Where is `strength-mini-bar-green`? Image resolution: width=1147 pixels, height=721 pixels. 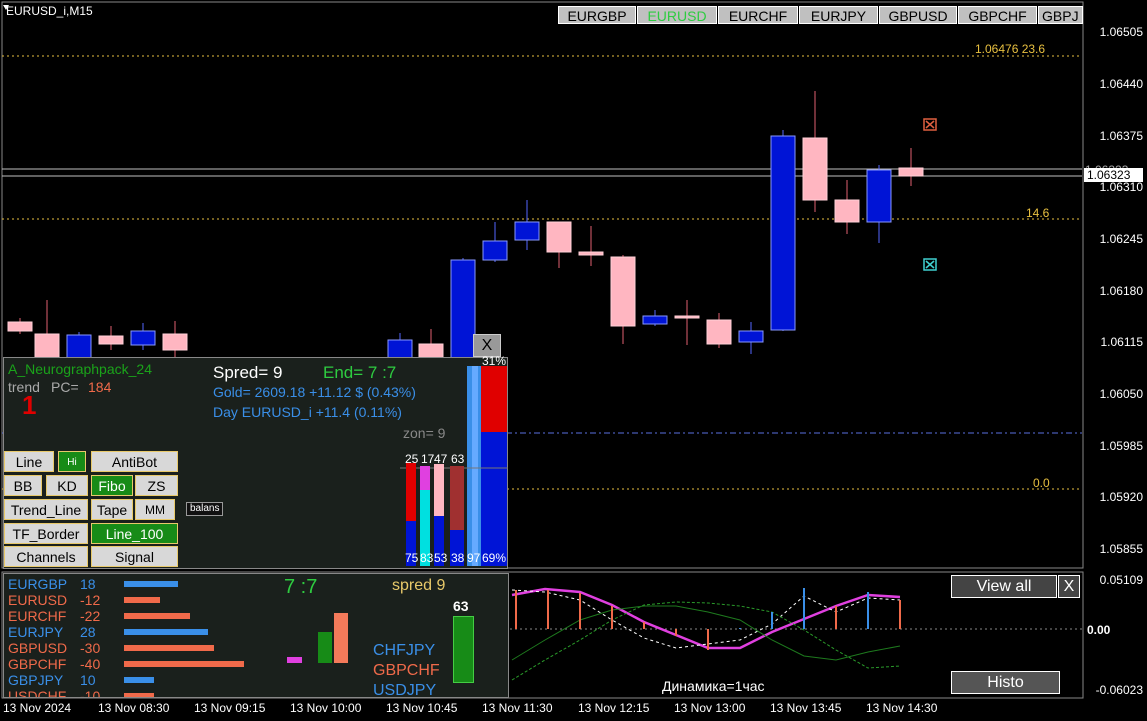 strength-mini-bar-green is located at coordinates (325, 647).